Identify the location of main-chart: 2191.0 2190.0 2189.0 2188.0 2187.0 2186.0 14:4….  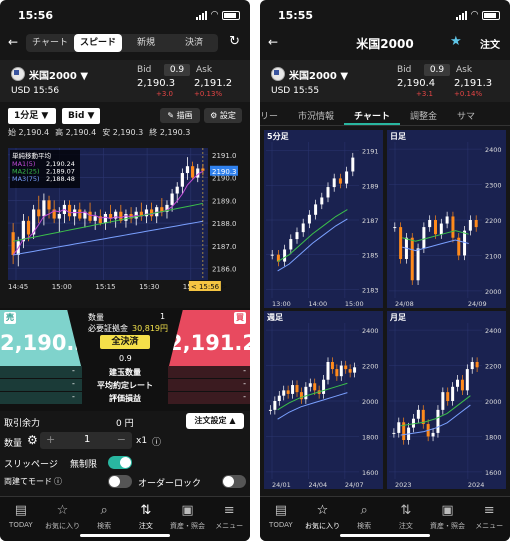
(125, 222).